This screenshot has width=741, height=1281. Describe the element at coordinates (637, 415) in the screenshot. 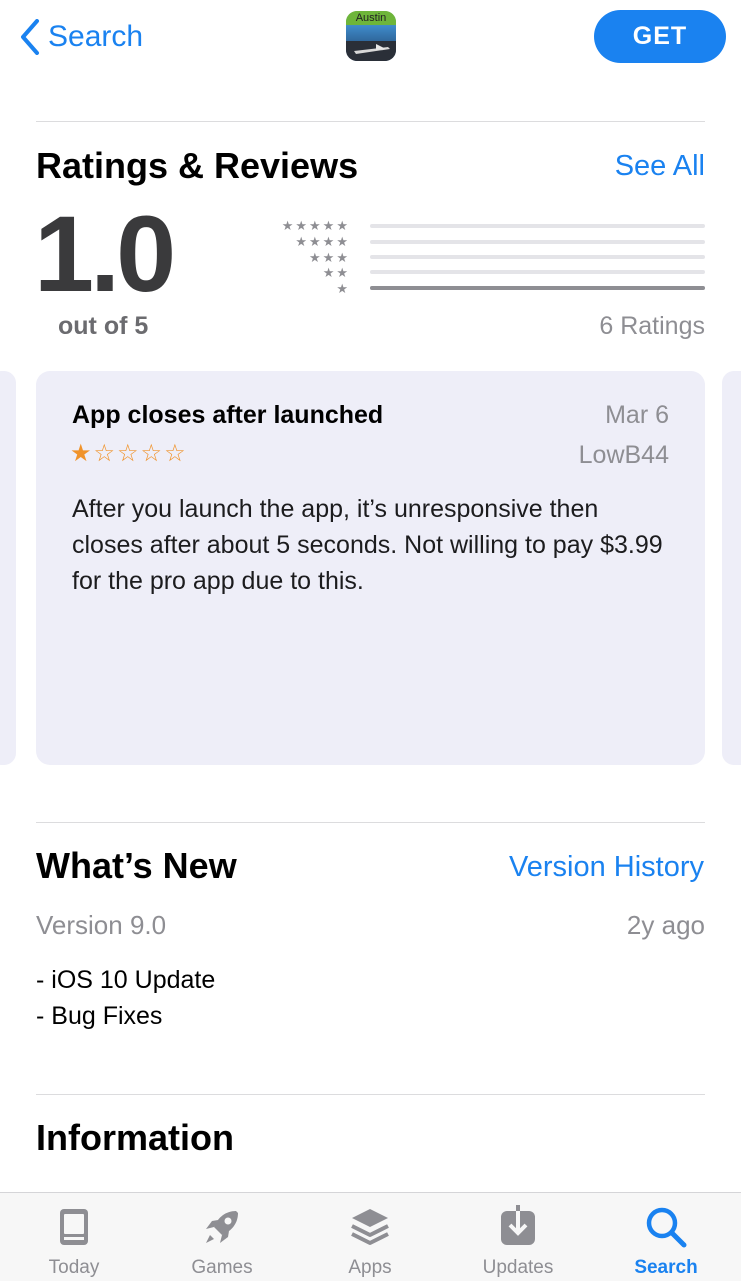

I see `review-date: Mar 6` at that location.